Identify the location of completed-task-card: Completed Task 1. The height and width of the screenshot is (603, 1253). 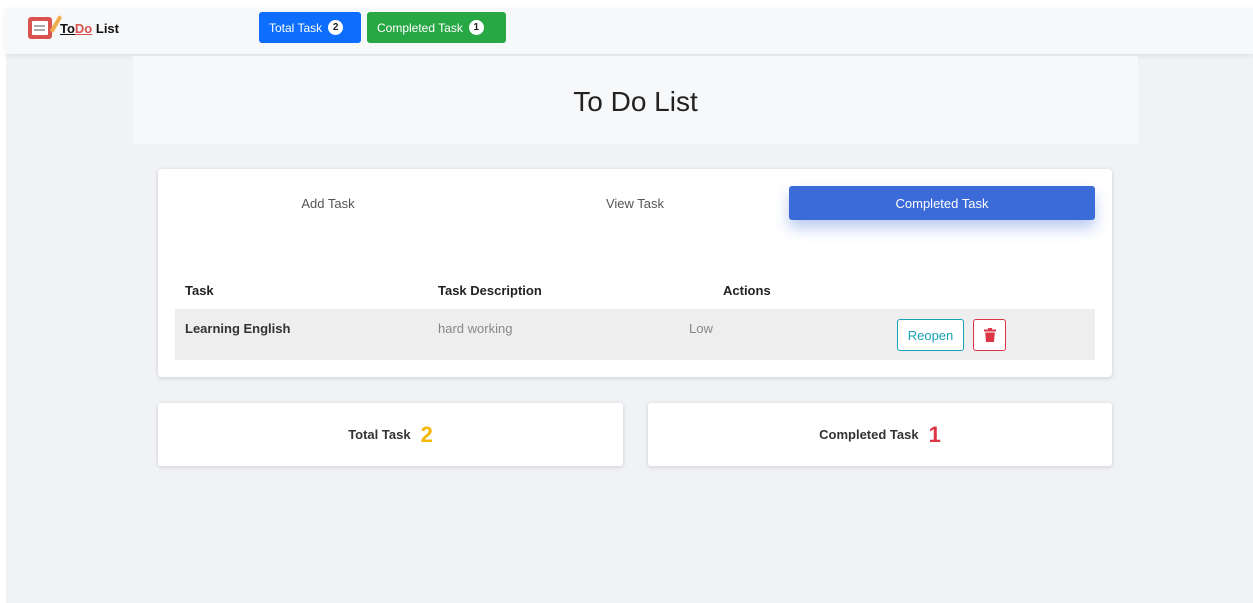
(880, 434).